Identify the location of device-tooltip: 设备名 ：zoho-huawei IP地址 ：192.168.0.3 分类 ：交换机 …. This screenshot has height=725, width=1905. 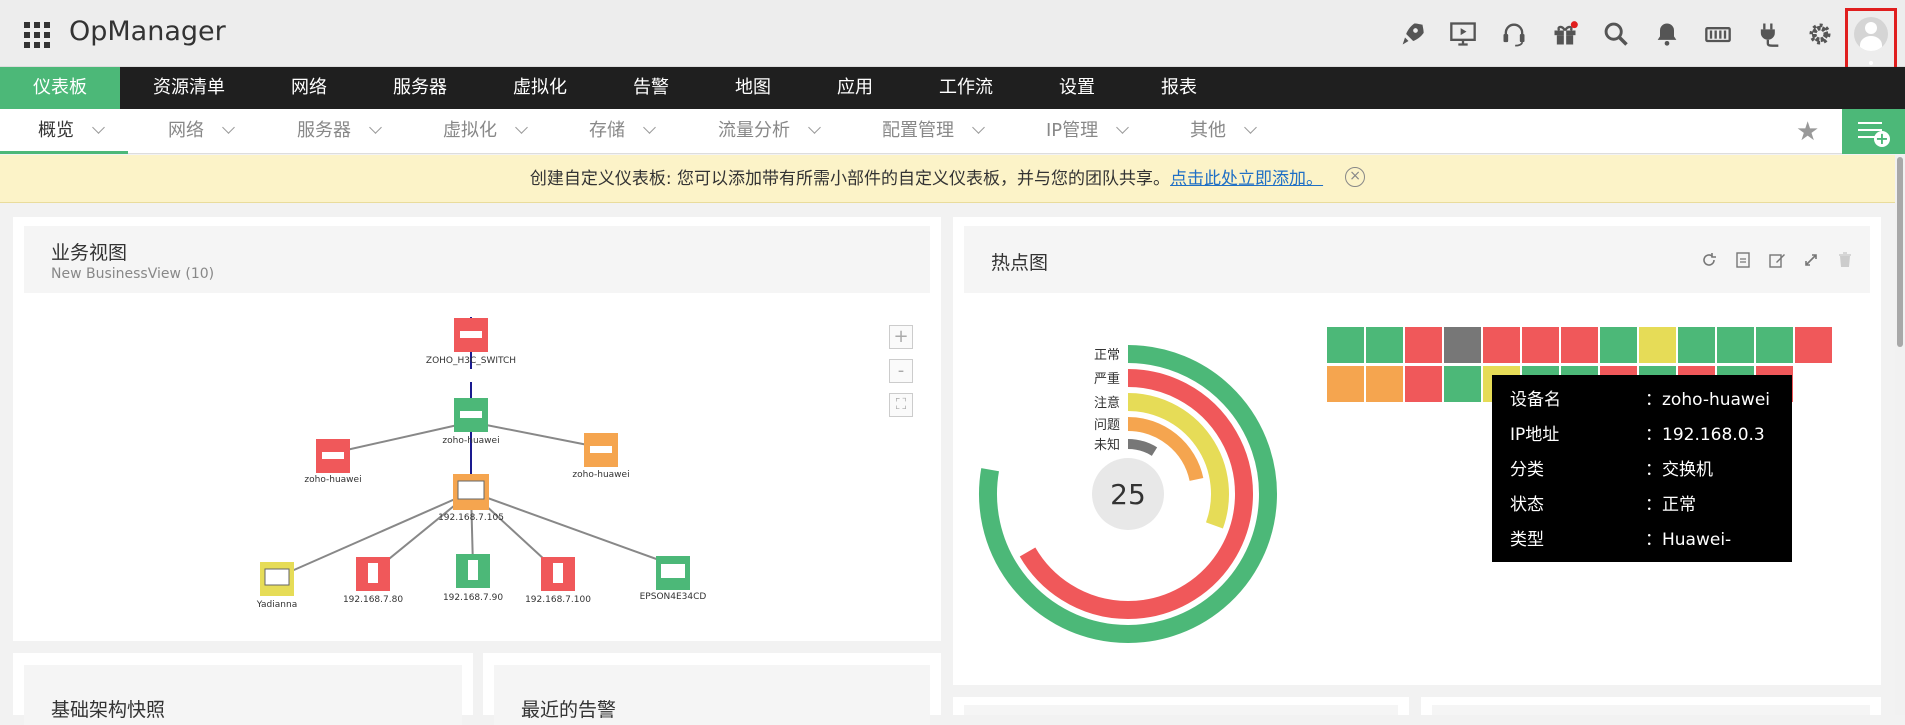
(1642, 480).